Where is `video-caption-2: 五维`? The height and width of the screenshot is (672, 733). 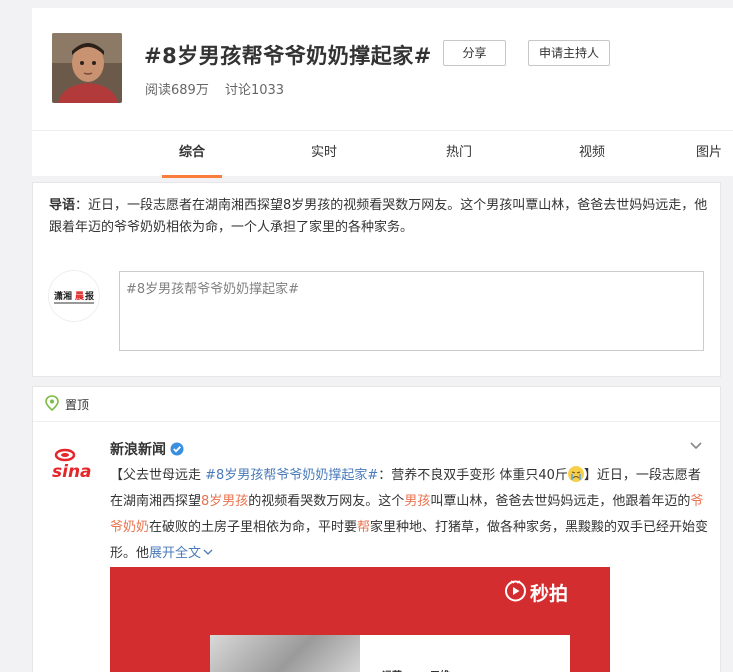
video-caption-2: 五维 is located at coordinates (440, 669).